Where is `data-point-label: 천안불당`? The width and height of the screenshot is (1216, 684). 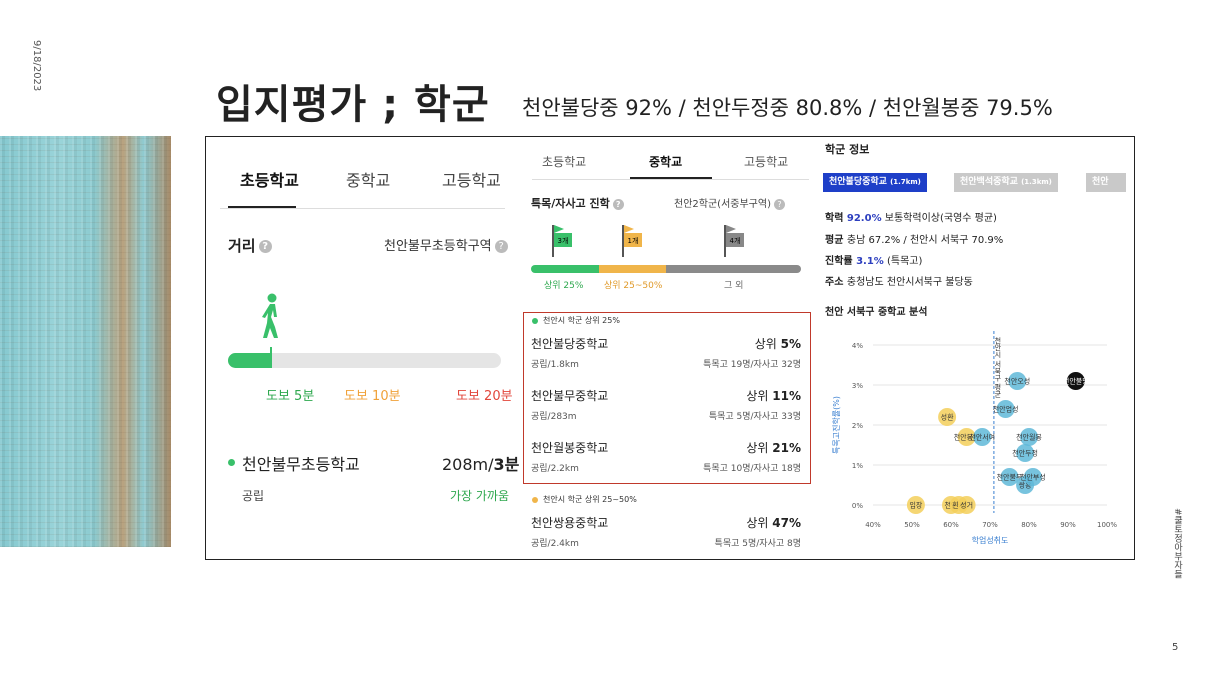
data-point-label: 천안불당 is located at coordinates (1076, 381).